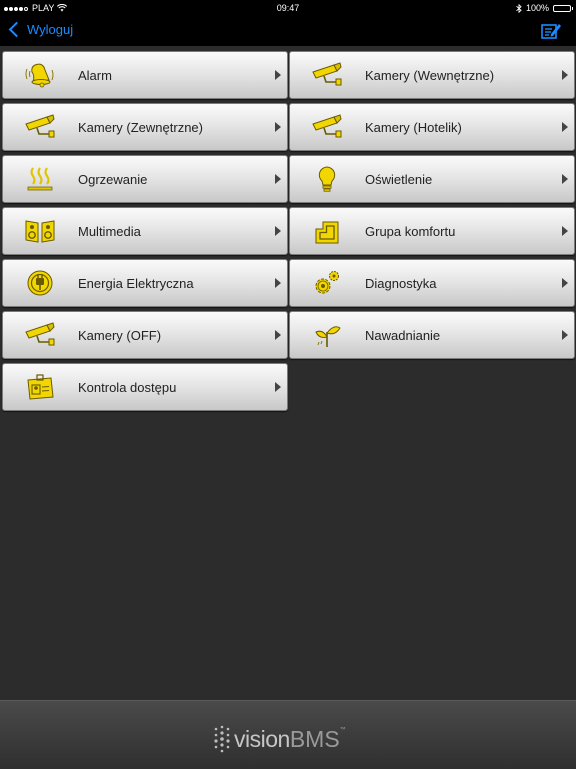 The image size is (576, 769). I want to click on menu-item-oswietlenie: Oświetlenie, so click(432, 179).